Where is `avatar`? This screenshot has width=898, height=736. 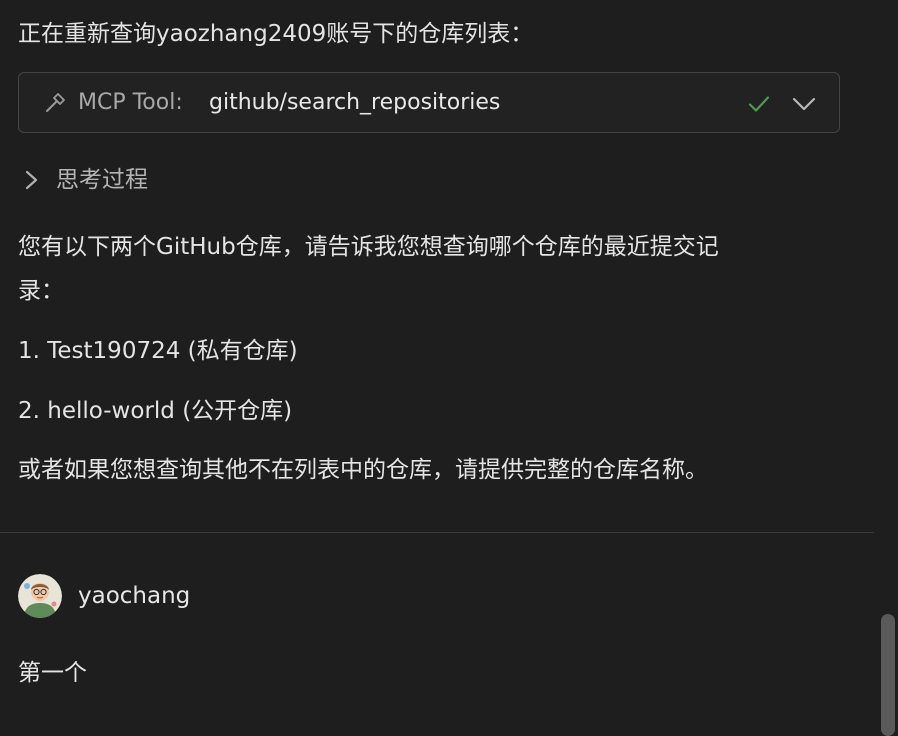 avatar is located at coordinates (40, 596).